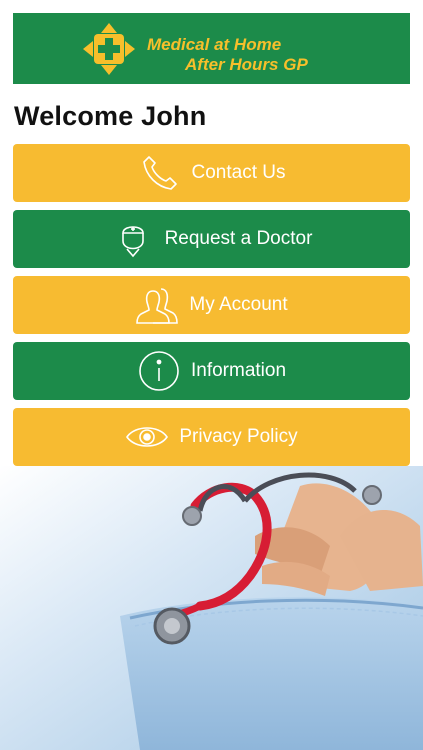 This screenshot has width=423, height=750. What do you see at coordinates (214, 44) in the screenshot?
I see `brand-line-1: Medical at Home` at bounding box center [214, 44].